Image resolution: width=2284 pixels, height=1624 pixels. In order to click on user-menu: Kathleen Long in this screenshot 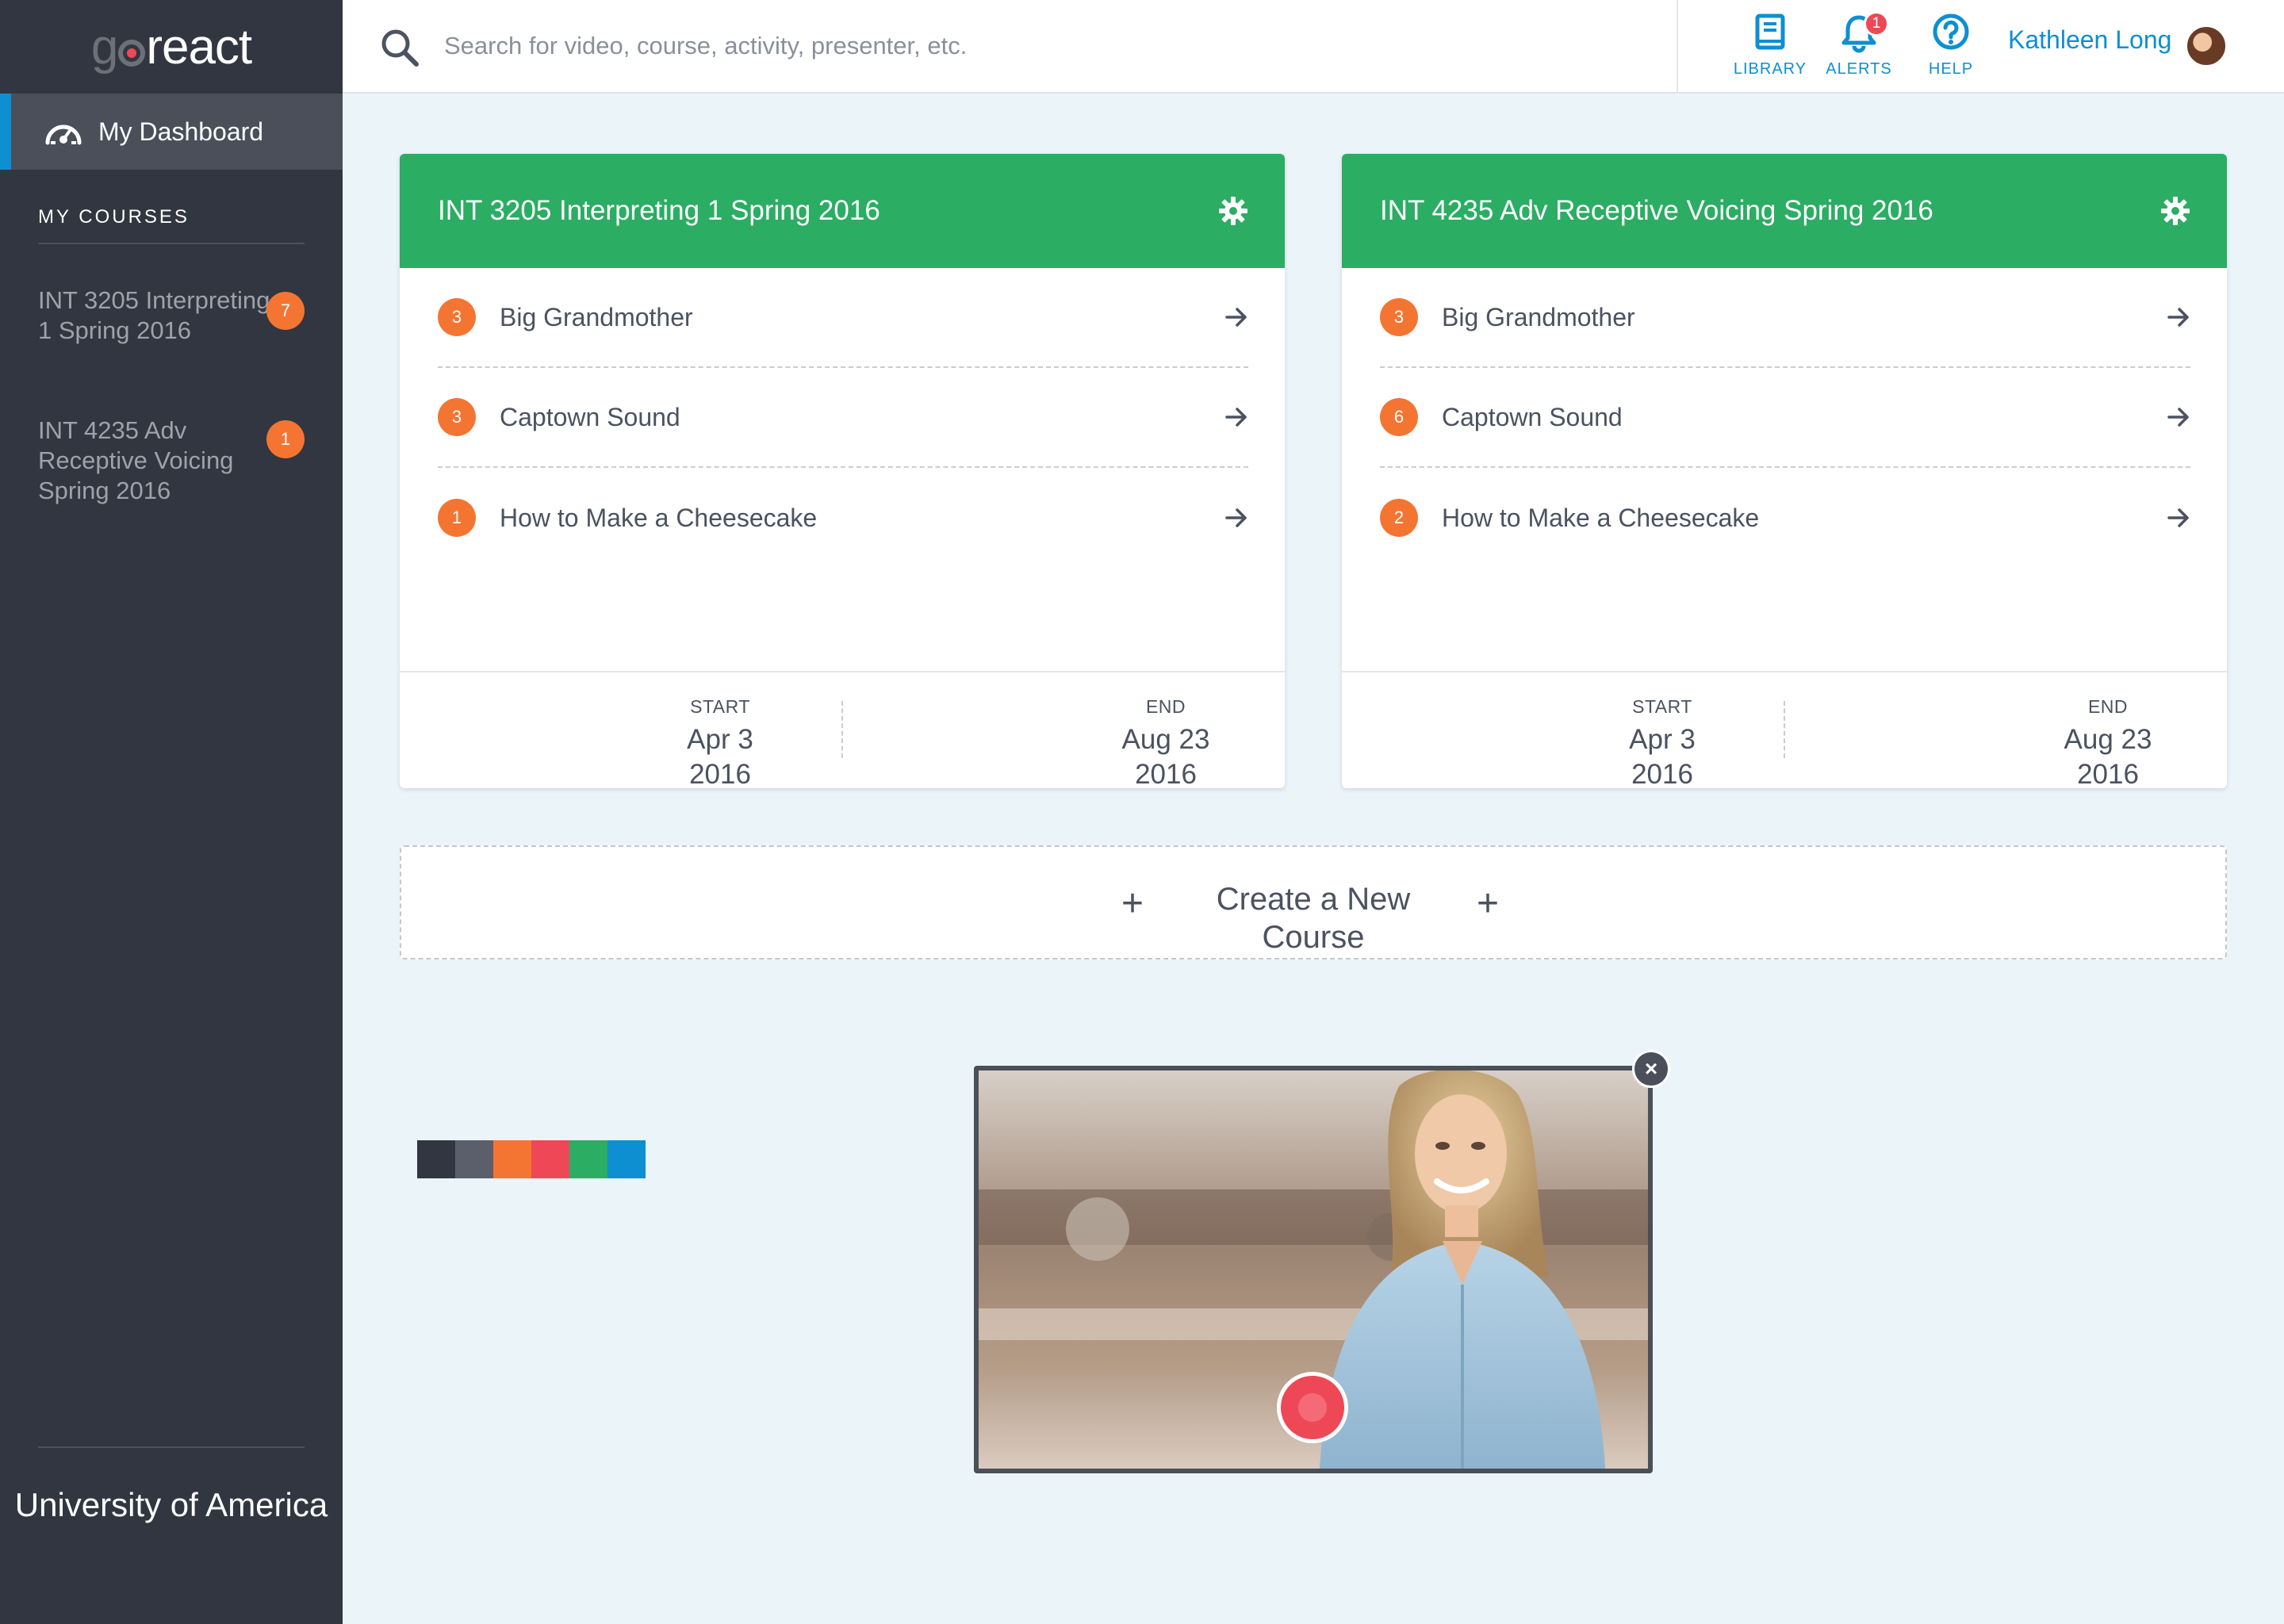, I will do `click(2089, 40)`.